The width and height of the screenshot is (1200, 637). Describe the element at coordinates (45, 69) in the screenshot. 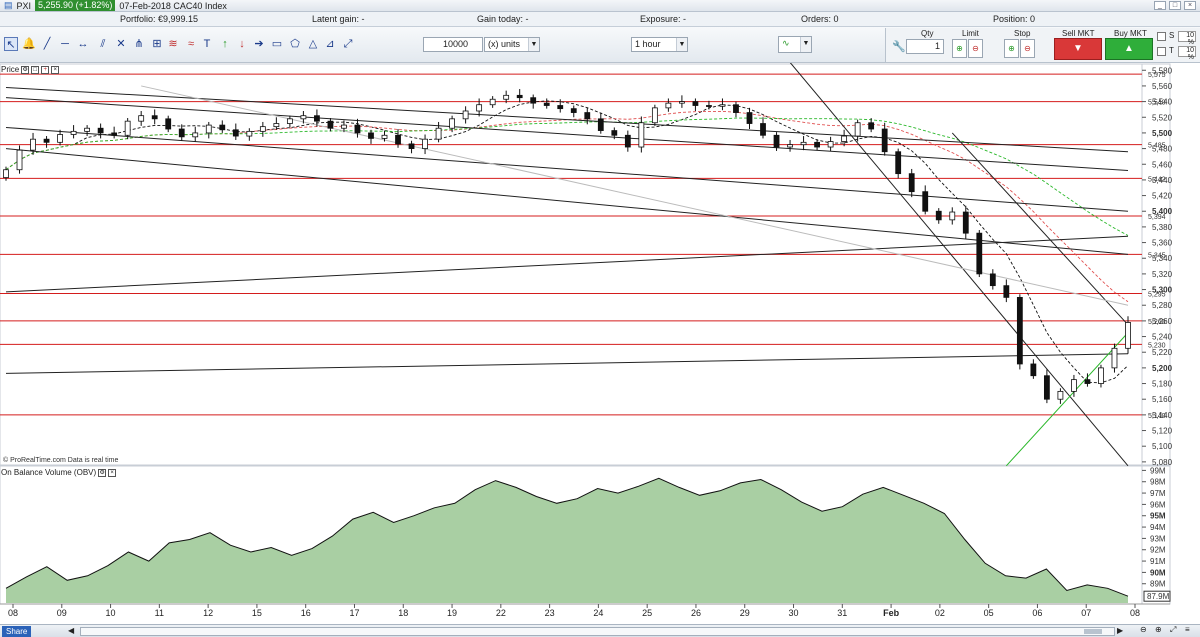

I see `add-indicator-icon: +` at that location.